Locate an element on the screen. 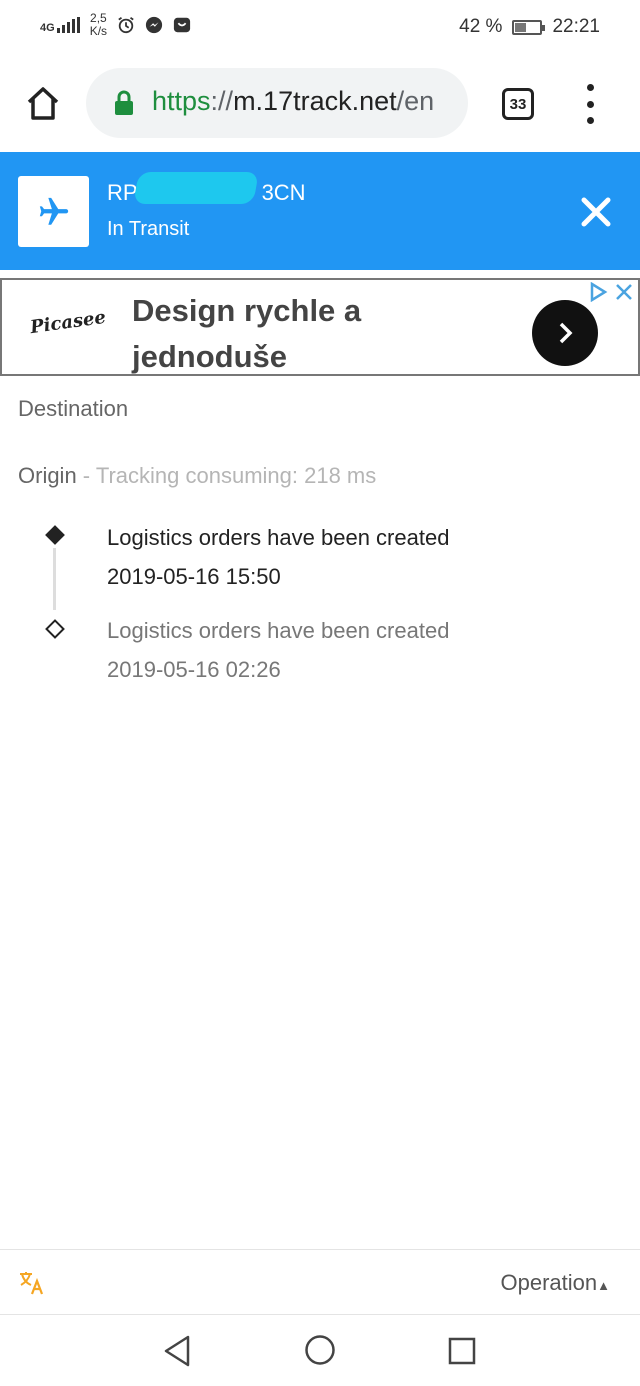 This screenshot has height=1386, width=640. timeline-connector is located at coordinates (54, 579).